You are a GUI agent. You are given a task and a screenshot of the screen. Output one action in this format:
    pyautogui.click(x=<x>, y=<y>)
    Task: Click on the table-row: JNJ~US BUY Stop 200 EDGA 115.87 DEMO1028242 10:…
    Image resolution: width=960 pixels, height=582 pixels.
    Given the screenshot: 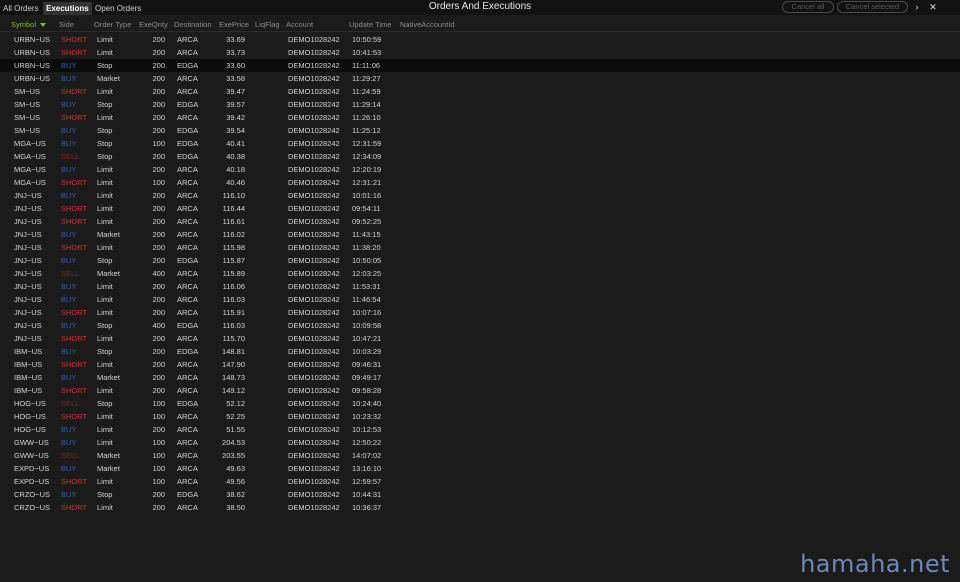 What is the action you would take?
    pyautogui.click(x=480, y=260)
    